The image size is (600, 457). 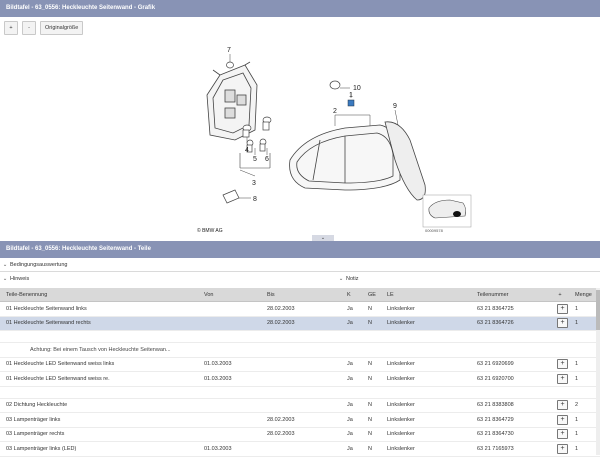 I want to click on col-to-header: Bis, so click(x=301, y=295).